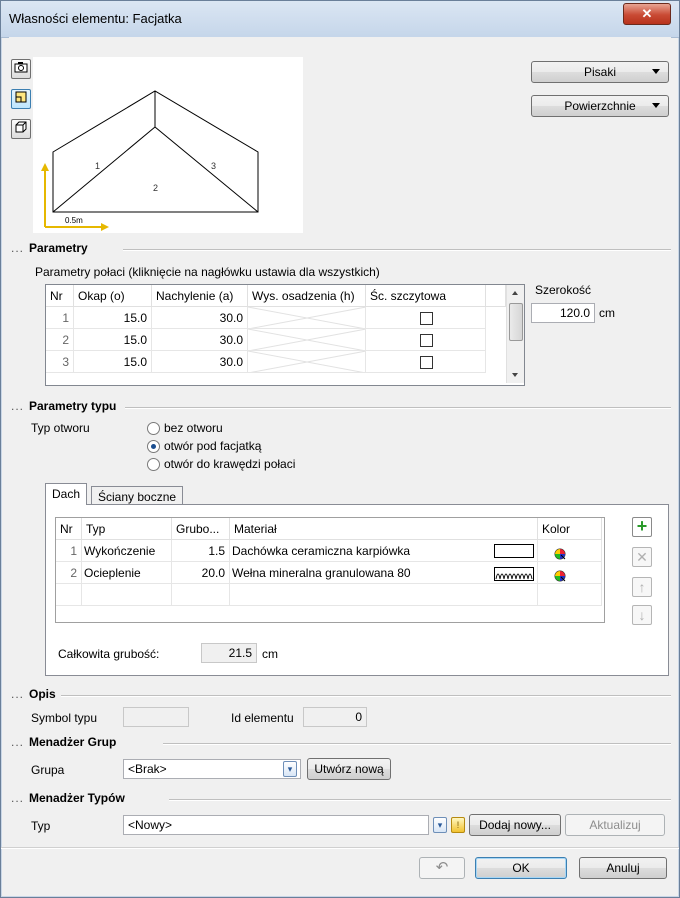  I want to click on scroll-down-icon, so click(515, 375).